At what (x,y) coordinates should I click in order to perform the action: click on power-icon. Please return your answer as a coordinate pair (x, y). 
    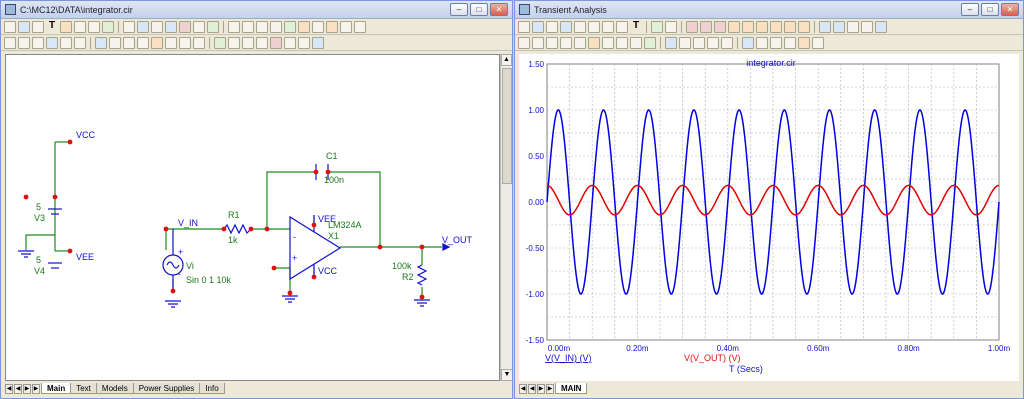
    Looking at the image, I should click on (276, 42).